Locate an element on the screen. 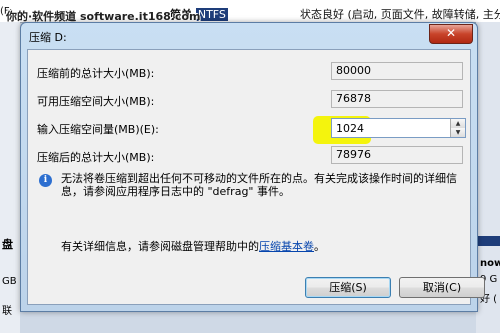 The image size is (500, 333). shrink-amount-input is located at coordinates (393, 128).